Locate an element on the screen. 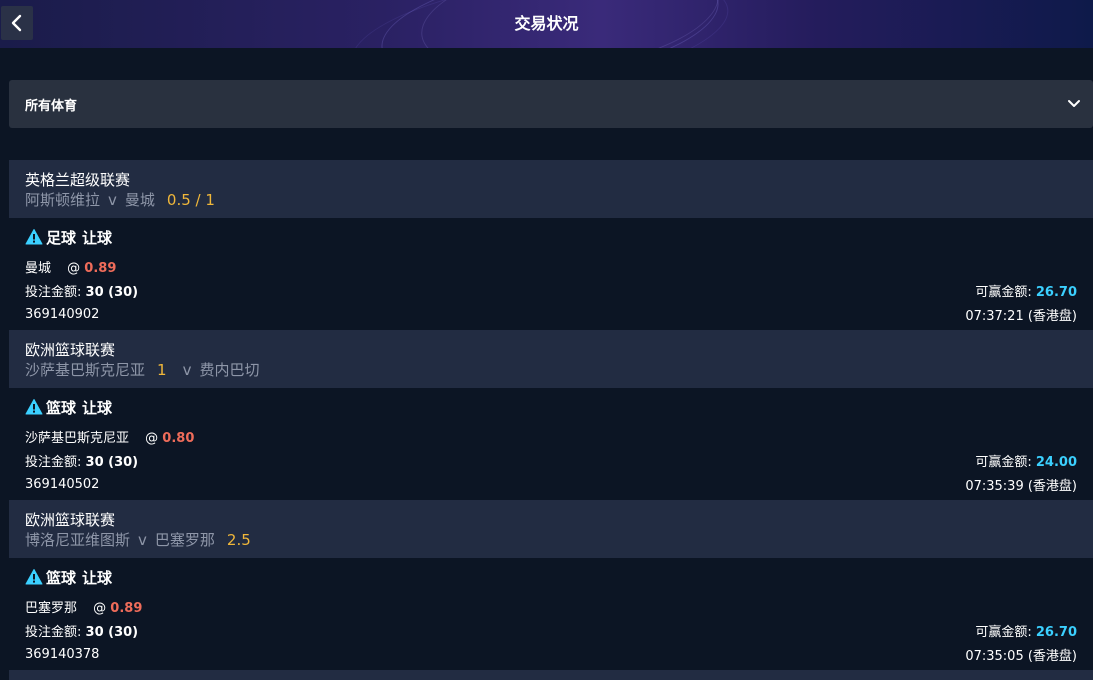 The height and width of the screenshot is (680, 1093). bet-header: 英格兰超级联赛 阿斯顿维拉 v 曼城 0.5 / 1 is located at coordinates (551, 189).